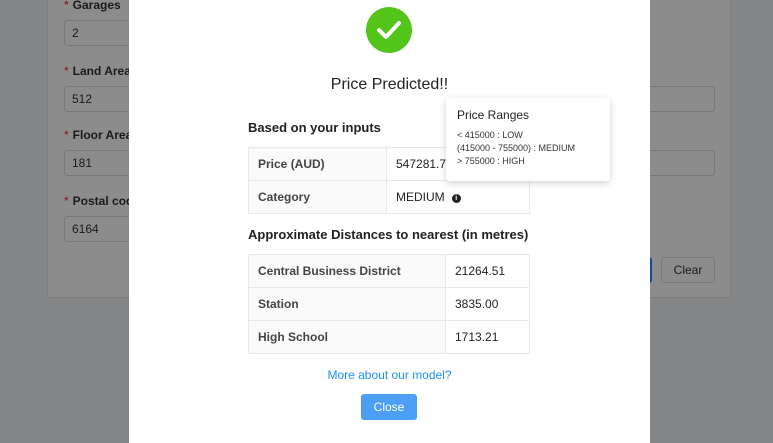  I want to click on category-cell: MEDIUM i, so click(458, 197).